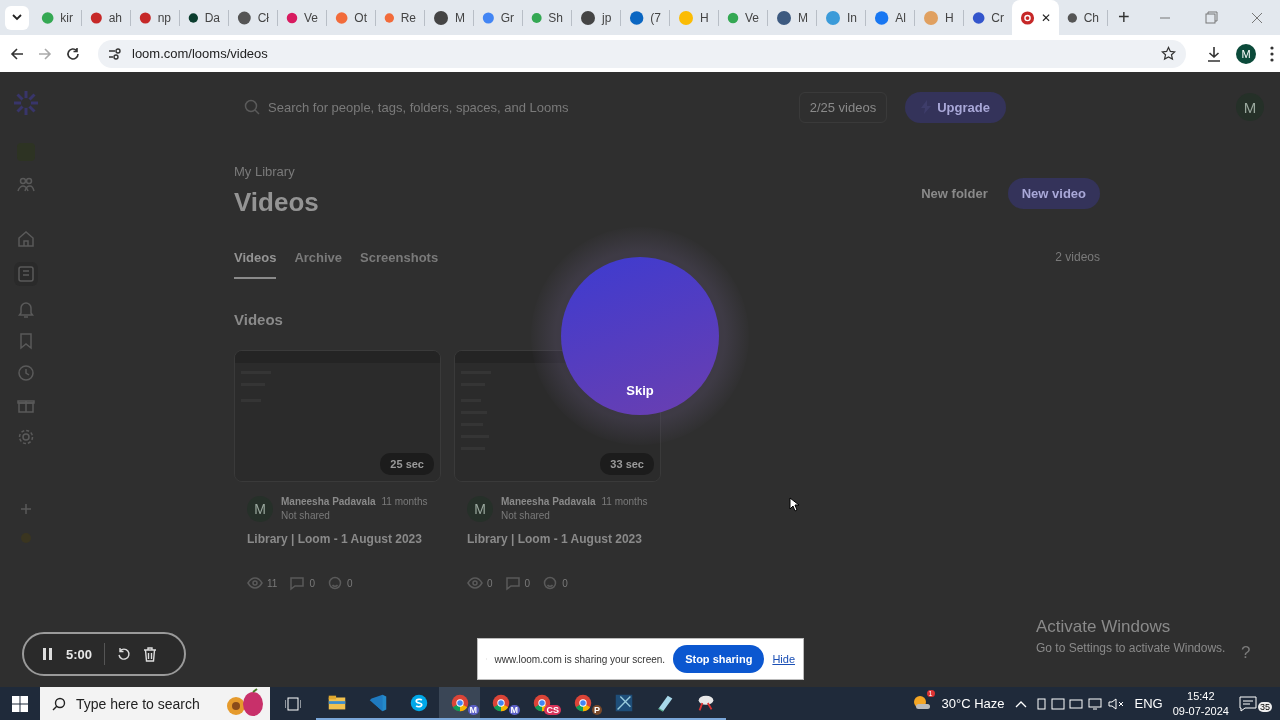 This screenshot has height=720, width=1280. I want to click on hide-link: Hide, so click(783, 659).